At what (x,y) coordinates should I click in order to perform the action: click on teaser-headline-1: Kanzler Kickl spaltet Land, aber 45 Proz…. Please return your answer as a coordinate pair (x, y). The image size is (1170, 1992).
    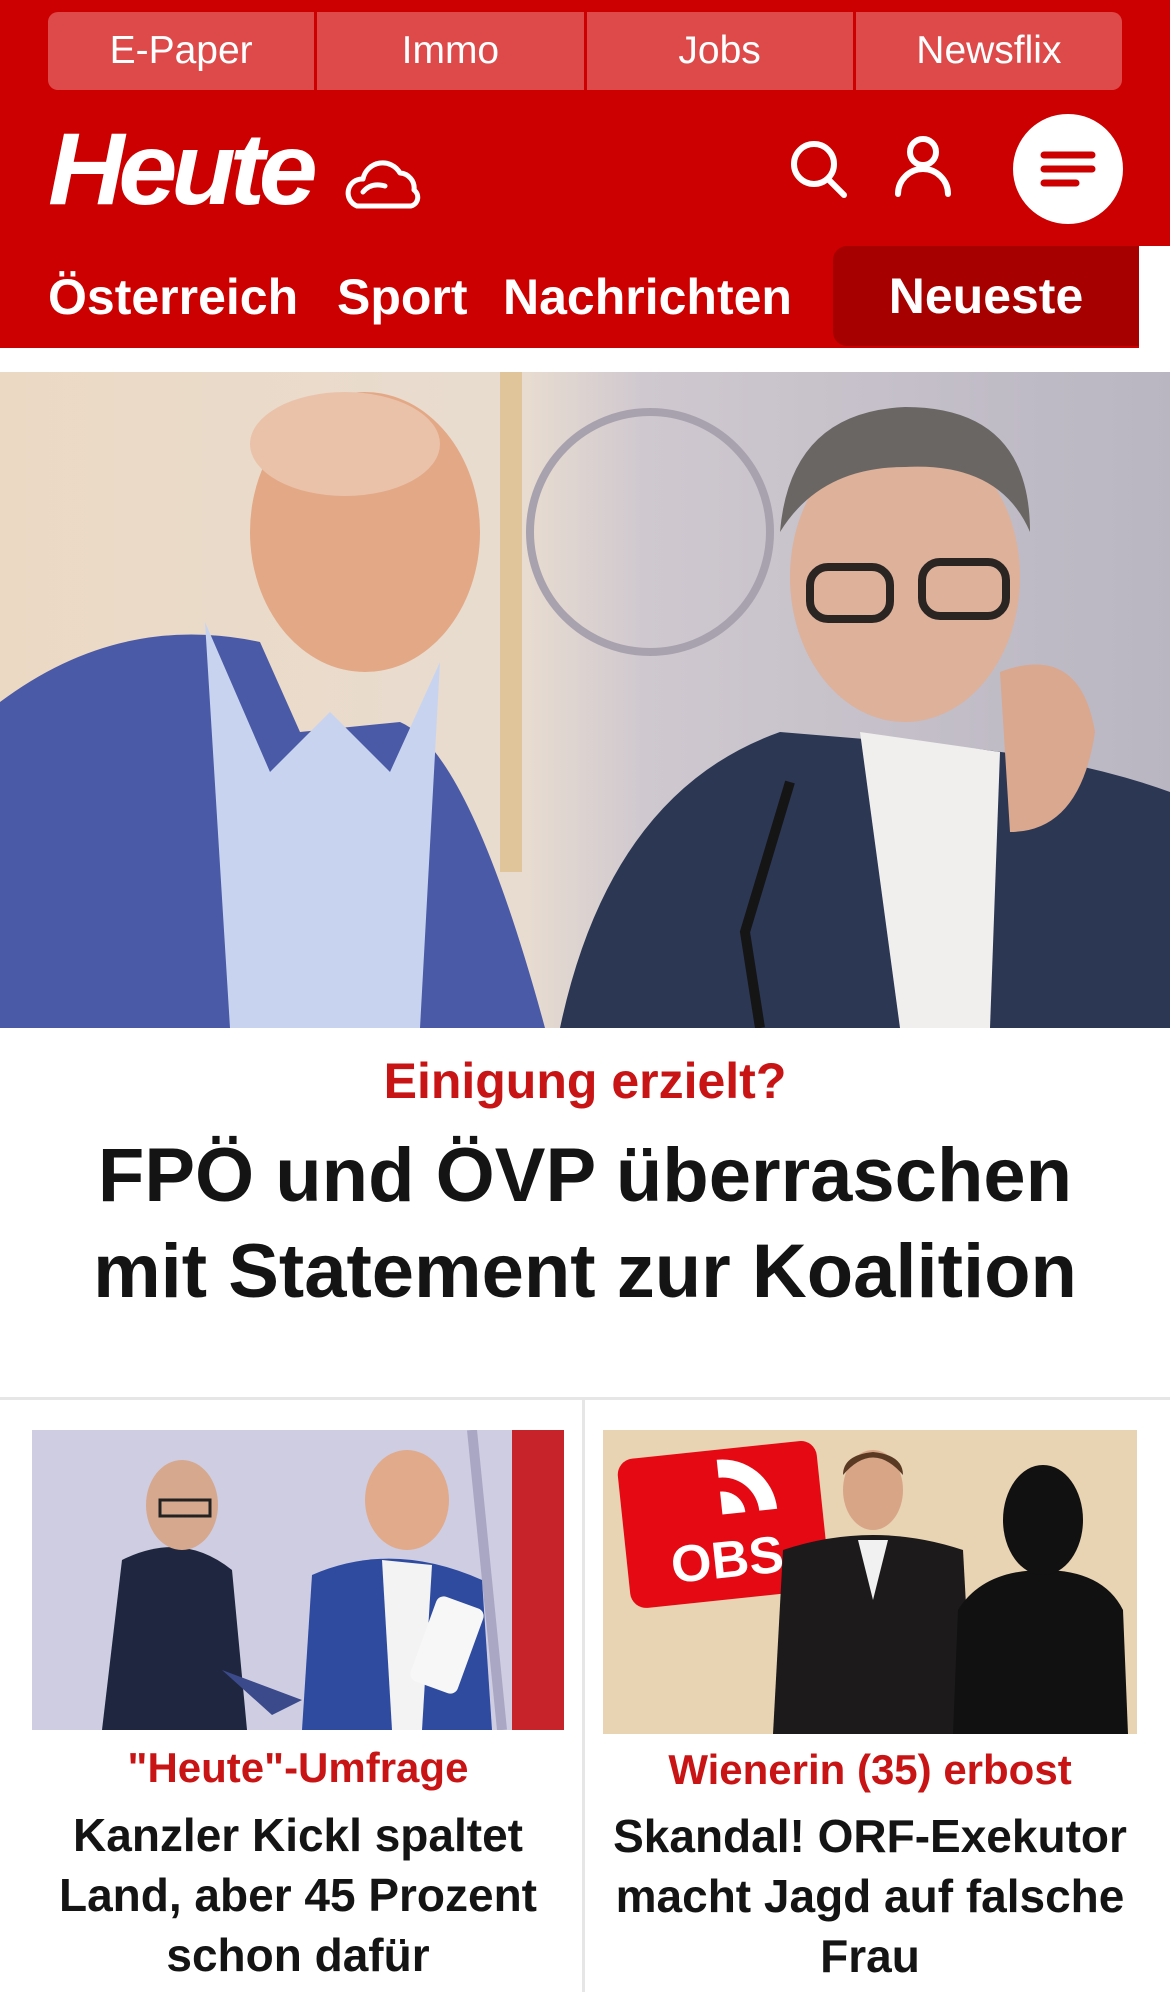
    Looking at the image, I should click on (298, 1895).